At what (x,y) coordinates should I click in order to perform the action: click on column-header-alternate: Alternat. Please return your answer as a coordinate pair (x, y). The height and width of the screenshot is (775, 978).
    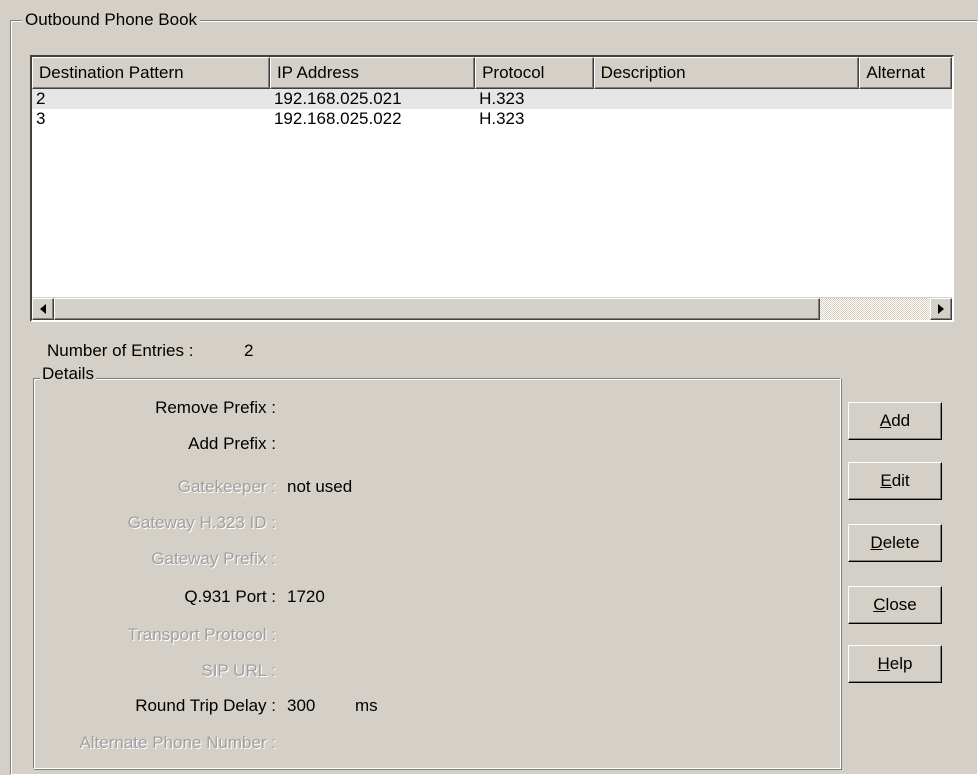
    Looking at the image, I should click on (905, 73).